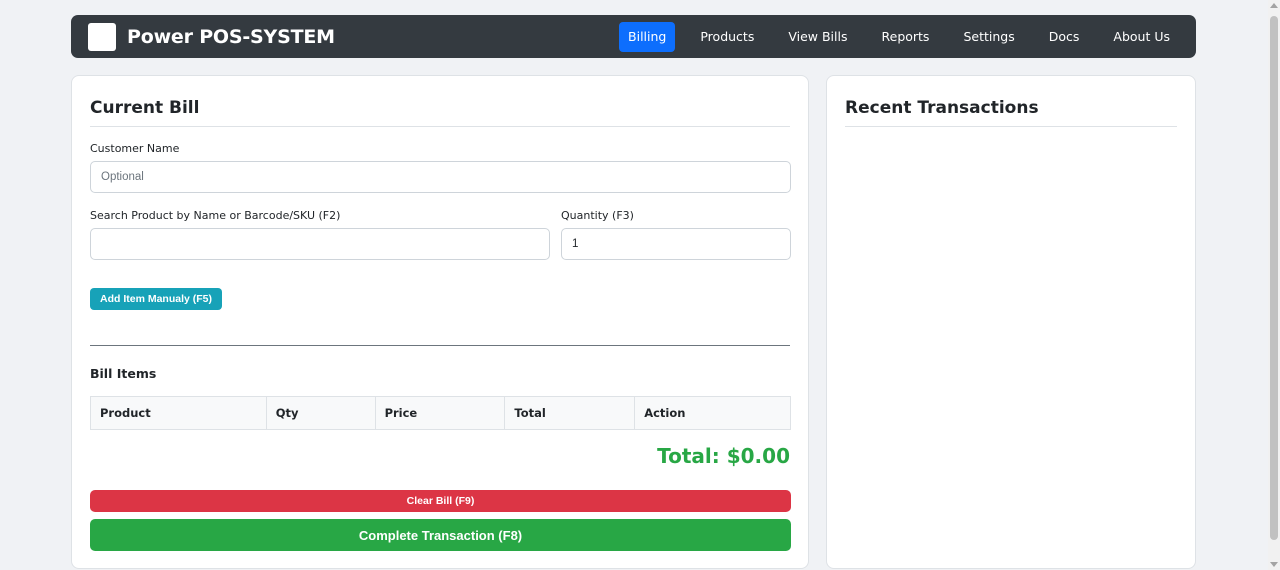 The height and width of the screenshot is (570, 1280). I want to click on nav-view-bills: View Bills, so click(817, 37).